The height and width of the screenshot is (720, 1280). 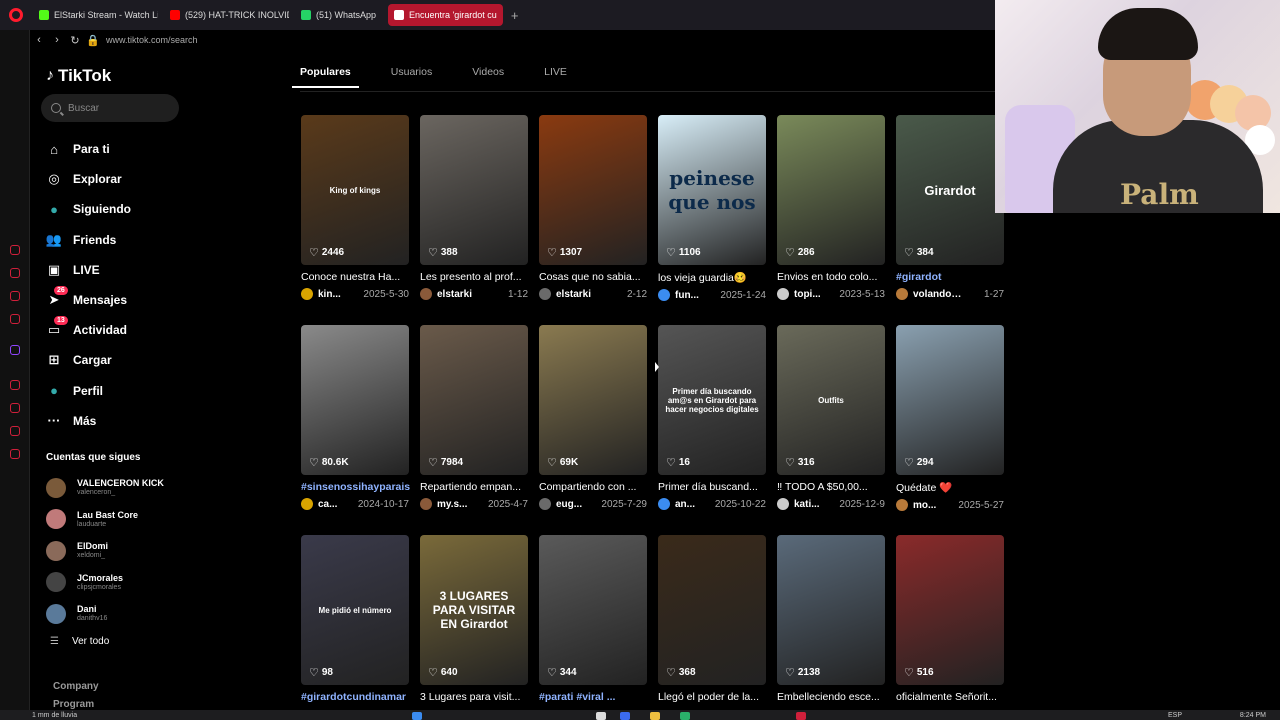 What do you see at coordinates (15, 250) in the screenshot?
I see `history-icon` at bounding box center [15, 250].